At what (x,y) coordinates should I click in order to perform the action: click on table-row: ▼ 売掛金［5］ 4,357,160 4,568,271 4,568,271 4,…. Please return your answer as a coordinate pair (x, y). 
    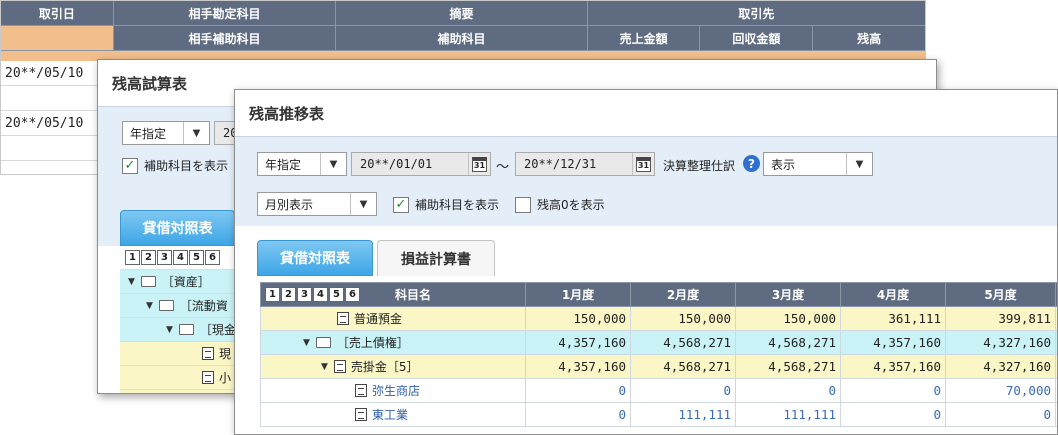
    Looking at the image, I should click on (658, 366).